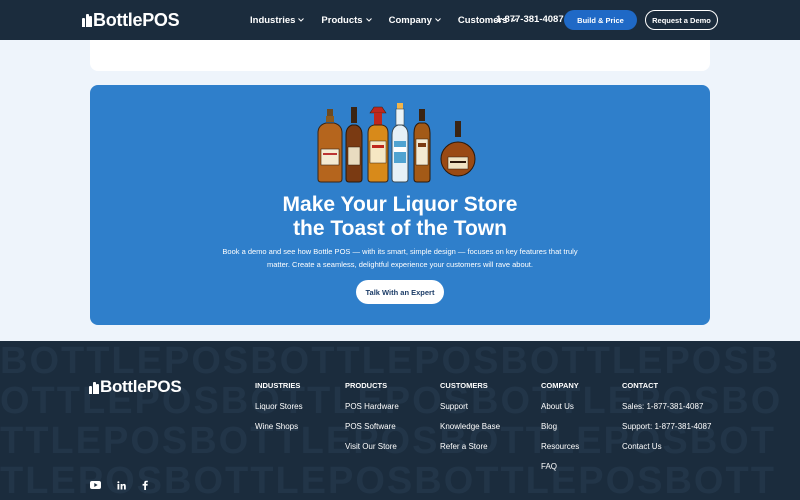 This screenshot has width=800, height=500. What do you see at coordinates (279, 406) in the screenshot?
I see `footer-link-liquor-stores: Liquor Stores` at bounding box center [279, 406].